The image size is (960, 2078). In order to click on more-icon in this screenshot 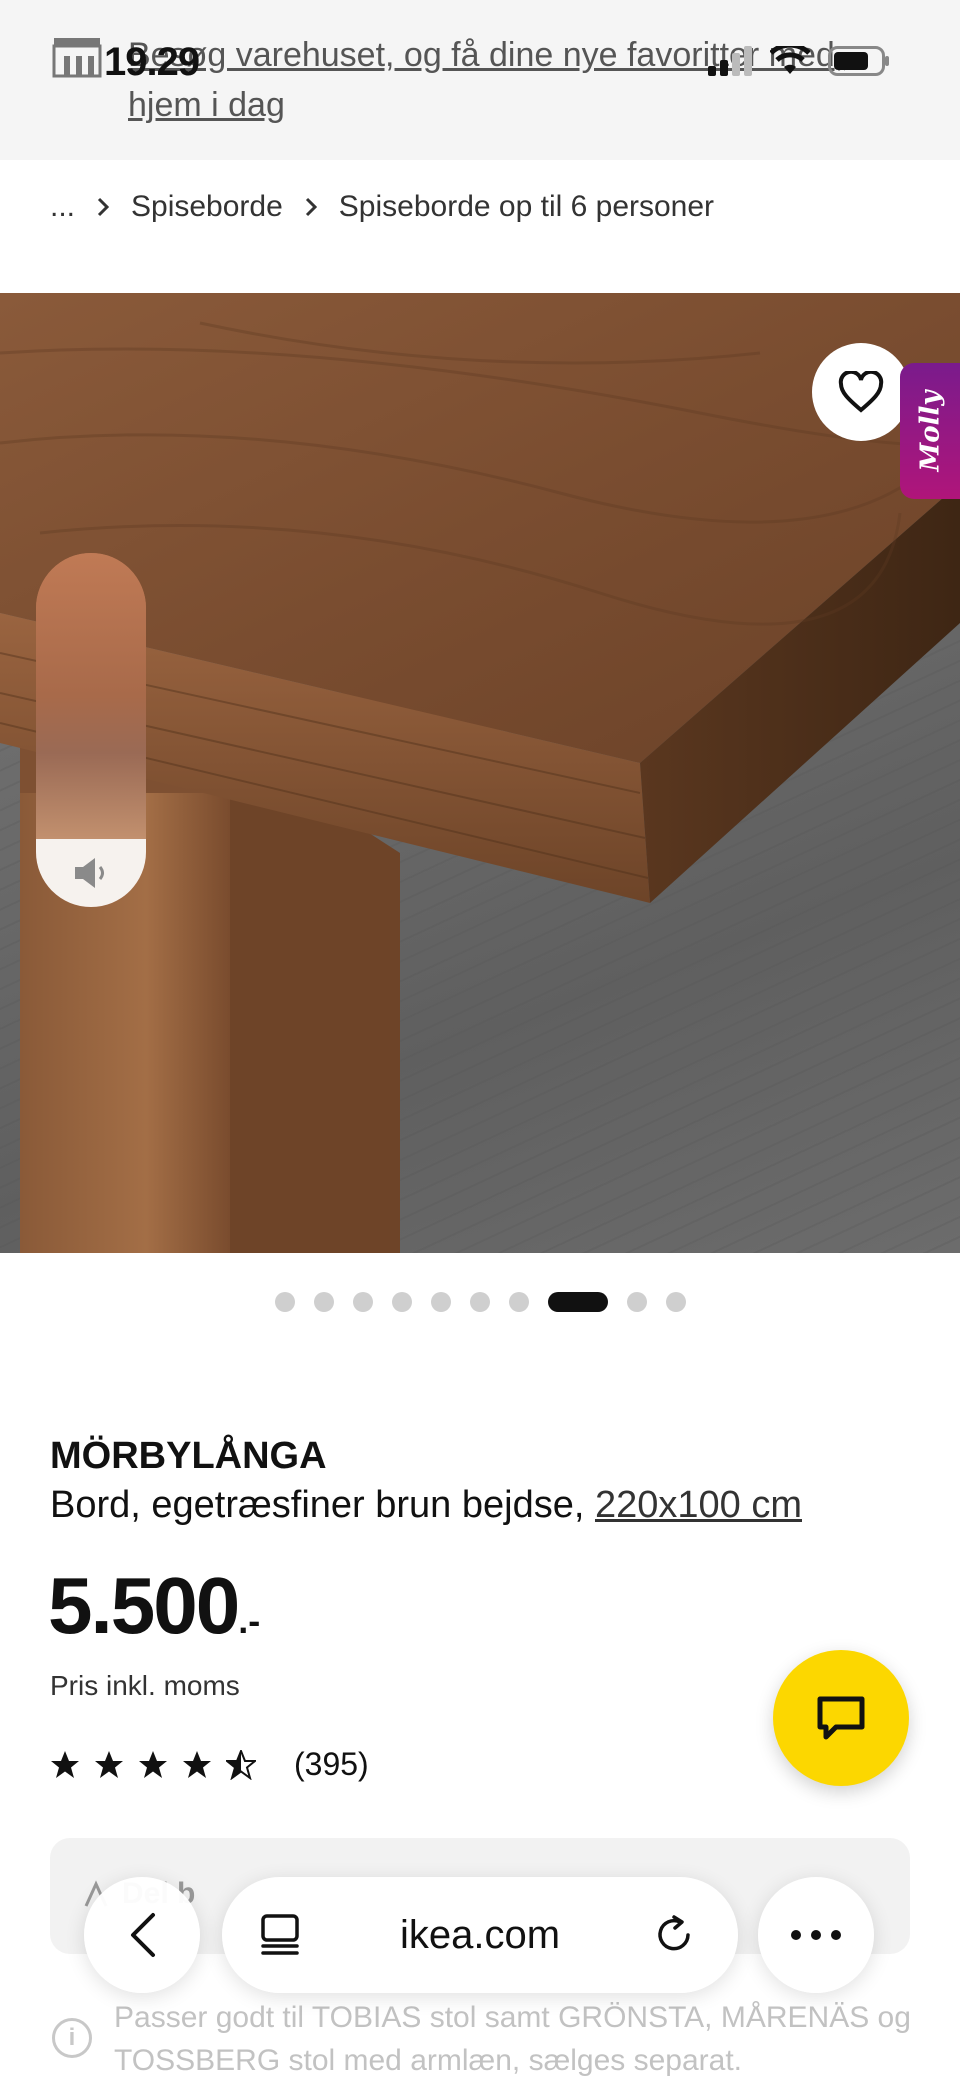, I will do `click(816, 1935)`.